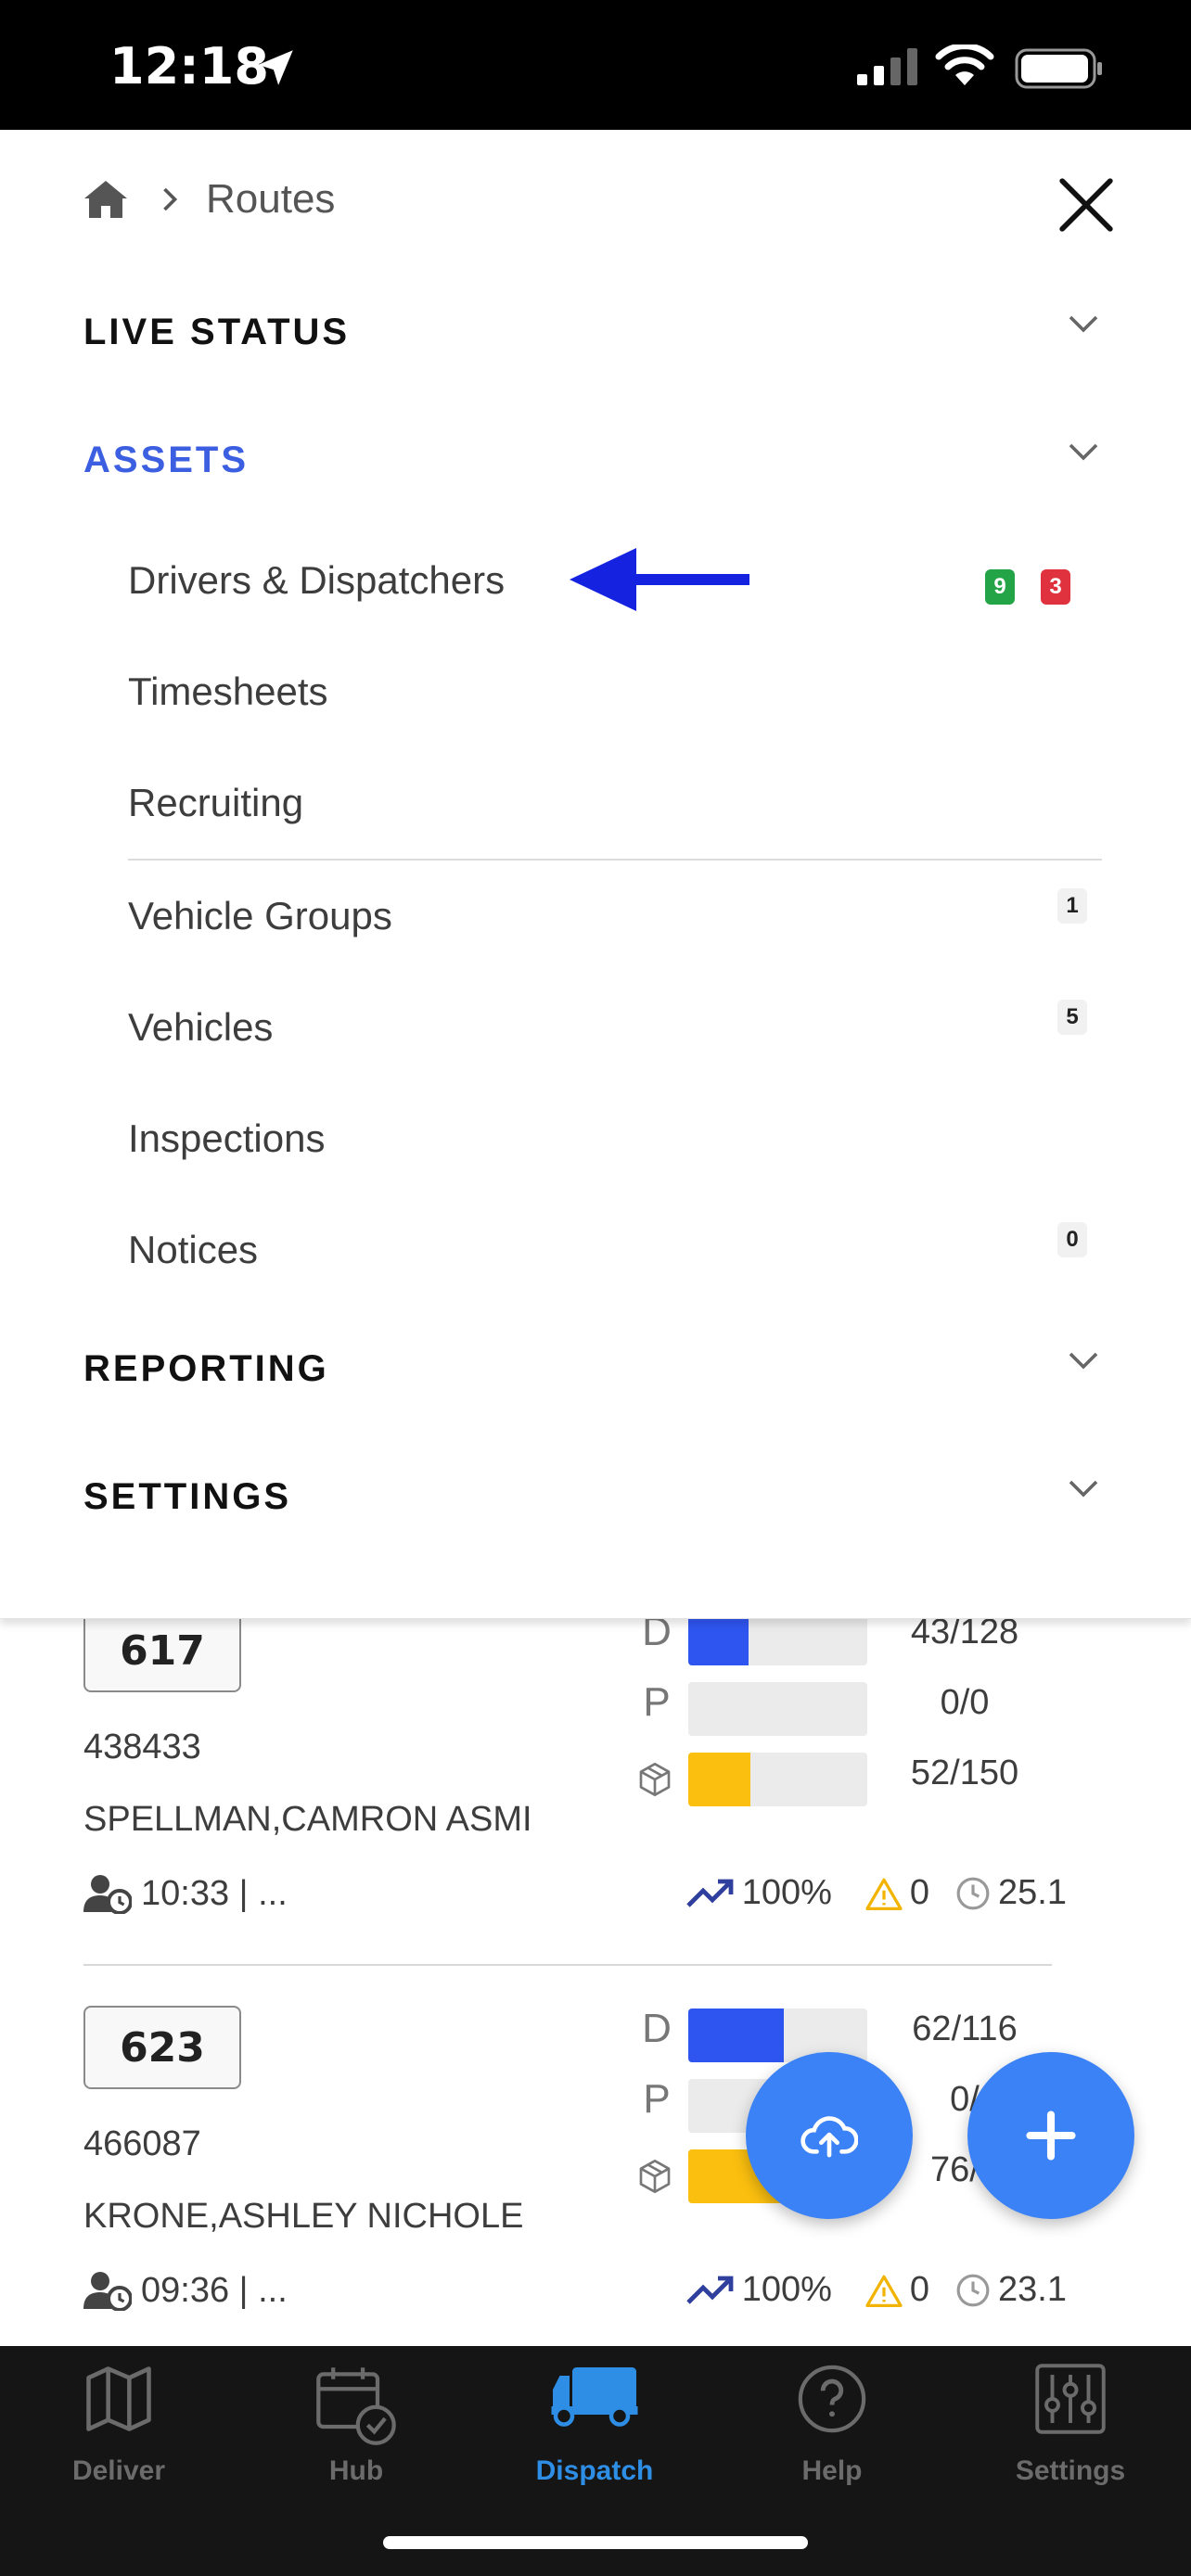 This screenshot has width=1191, height=2576. What do you see at coordinates (270, 199) in the screenshot?
I see `breadcrumb-current: Routes` at bounding box center [270, 199].